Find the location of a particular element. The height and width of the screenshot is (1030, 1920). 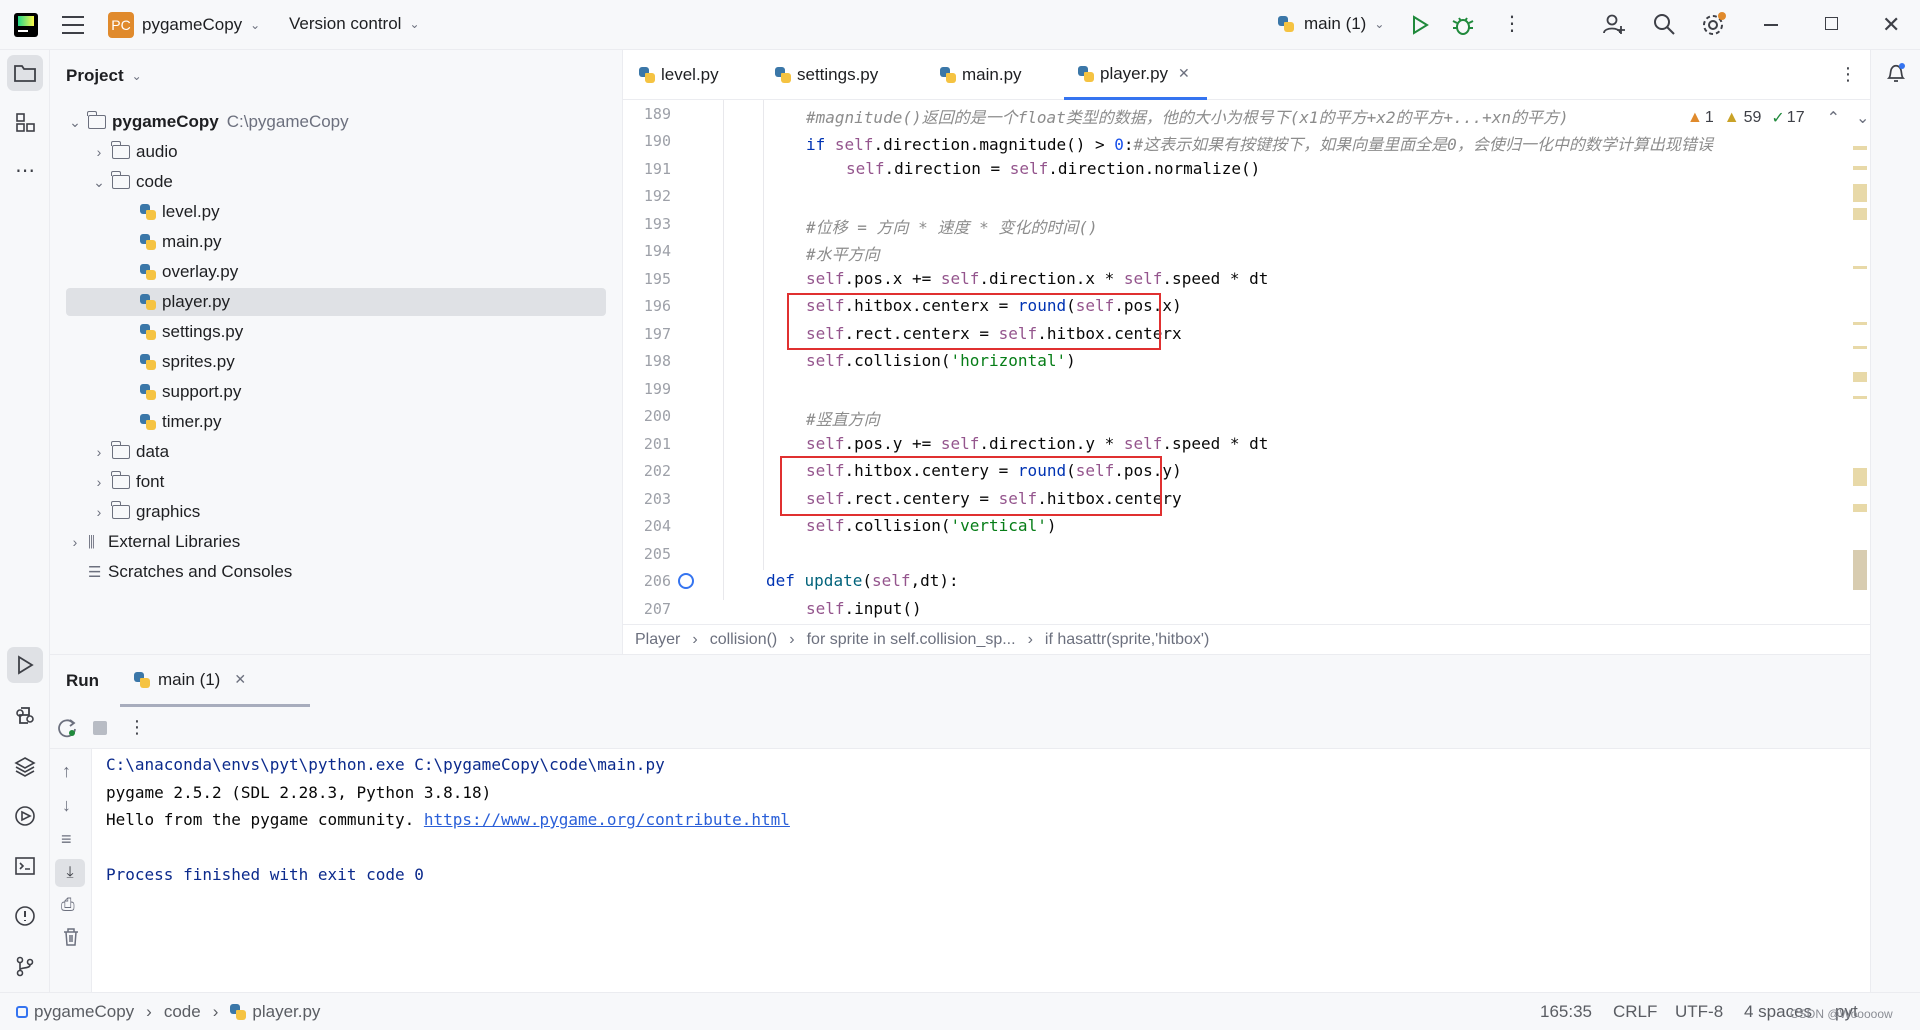

scroll-to-end-icon: ⤓ is located at coordinates (70, 873).